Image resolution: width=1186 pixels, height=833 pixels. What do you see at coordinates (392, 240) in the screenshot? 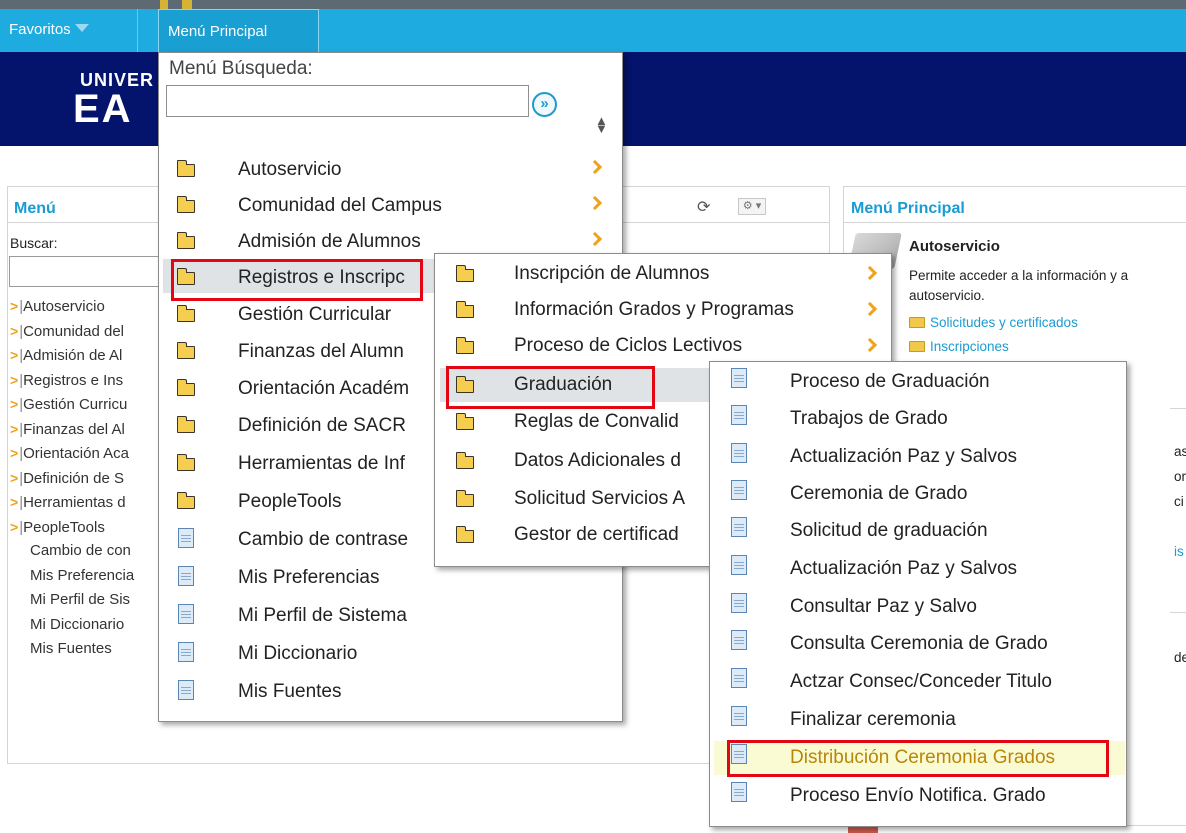
I see `menu-item-admision-de-alumnos: Admisión de Alumnos` at bounding box center [392, 240].